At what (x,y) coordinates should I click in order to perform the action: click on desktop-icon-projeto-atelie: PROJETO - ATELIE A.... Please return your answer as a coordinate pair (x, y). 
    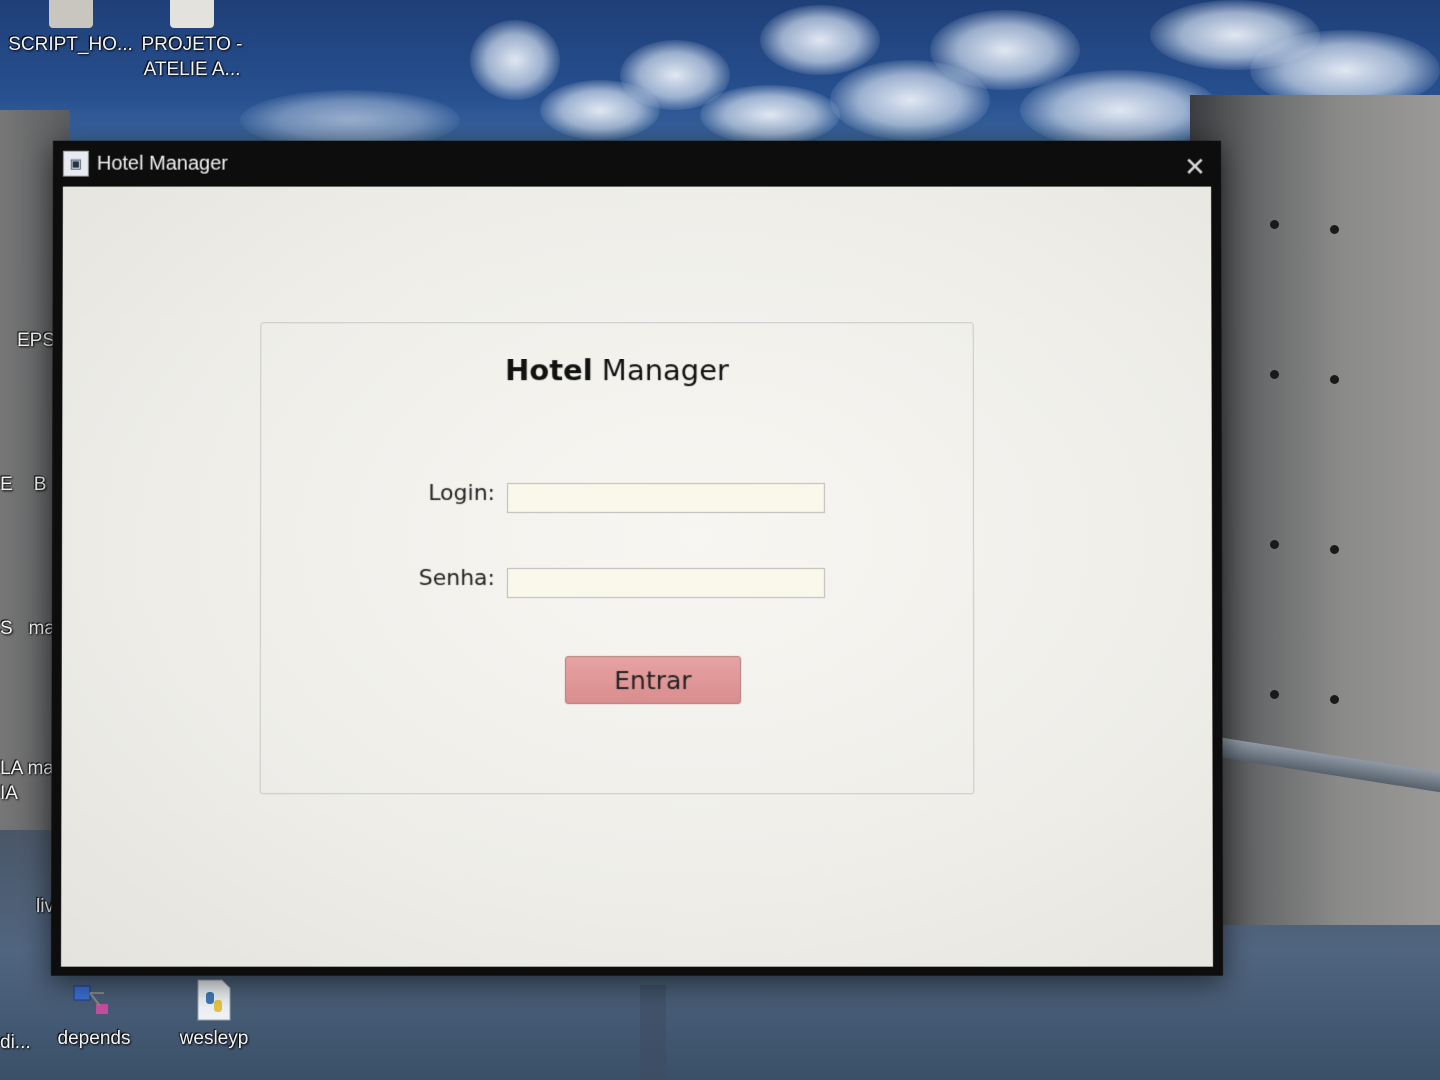
    Looking at the image, I should click on (192, 41).